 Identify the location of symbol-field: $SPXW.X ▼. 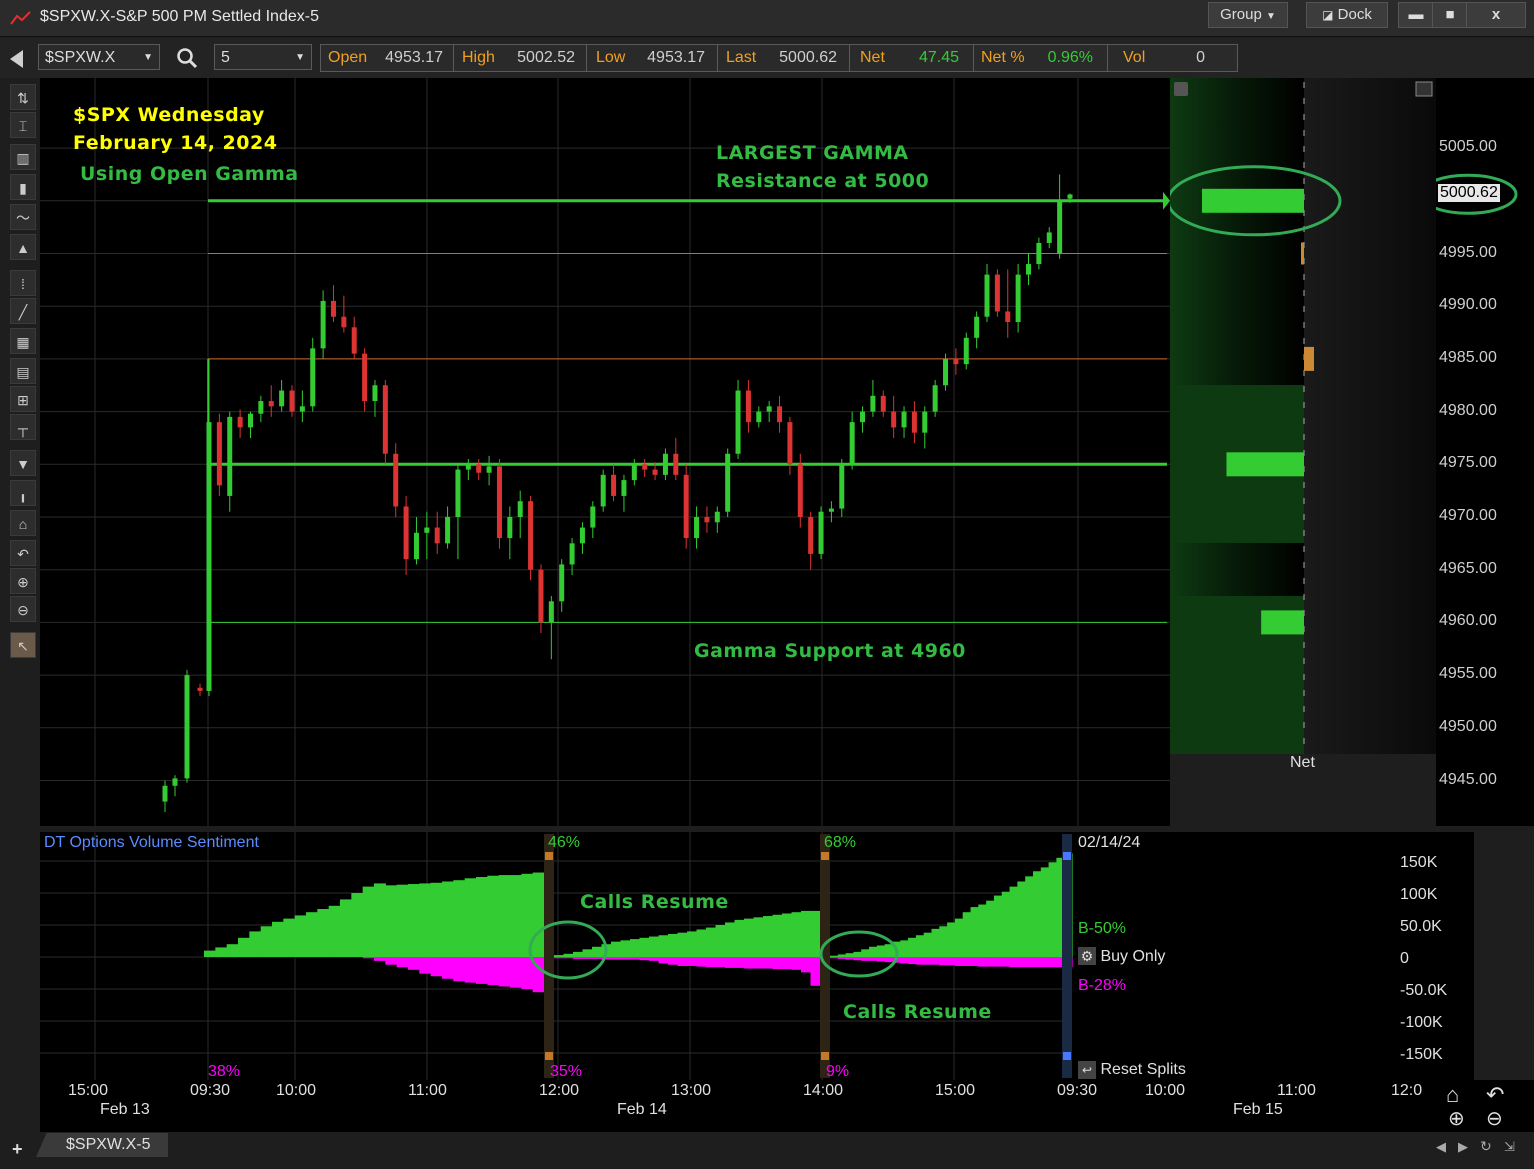
(99, 57).